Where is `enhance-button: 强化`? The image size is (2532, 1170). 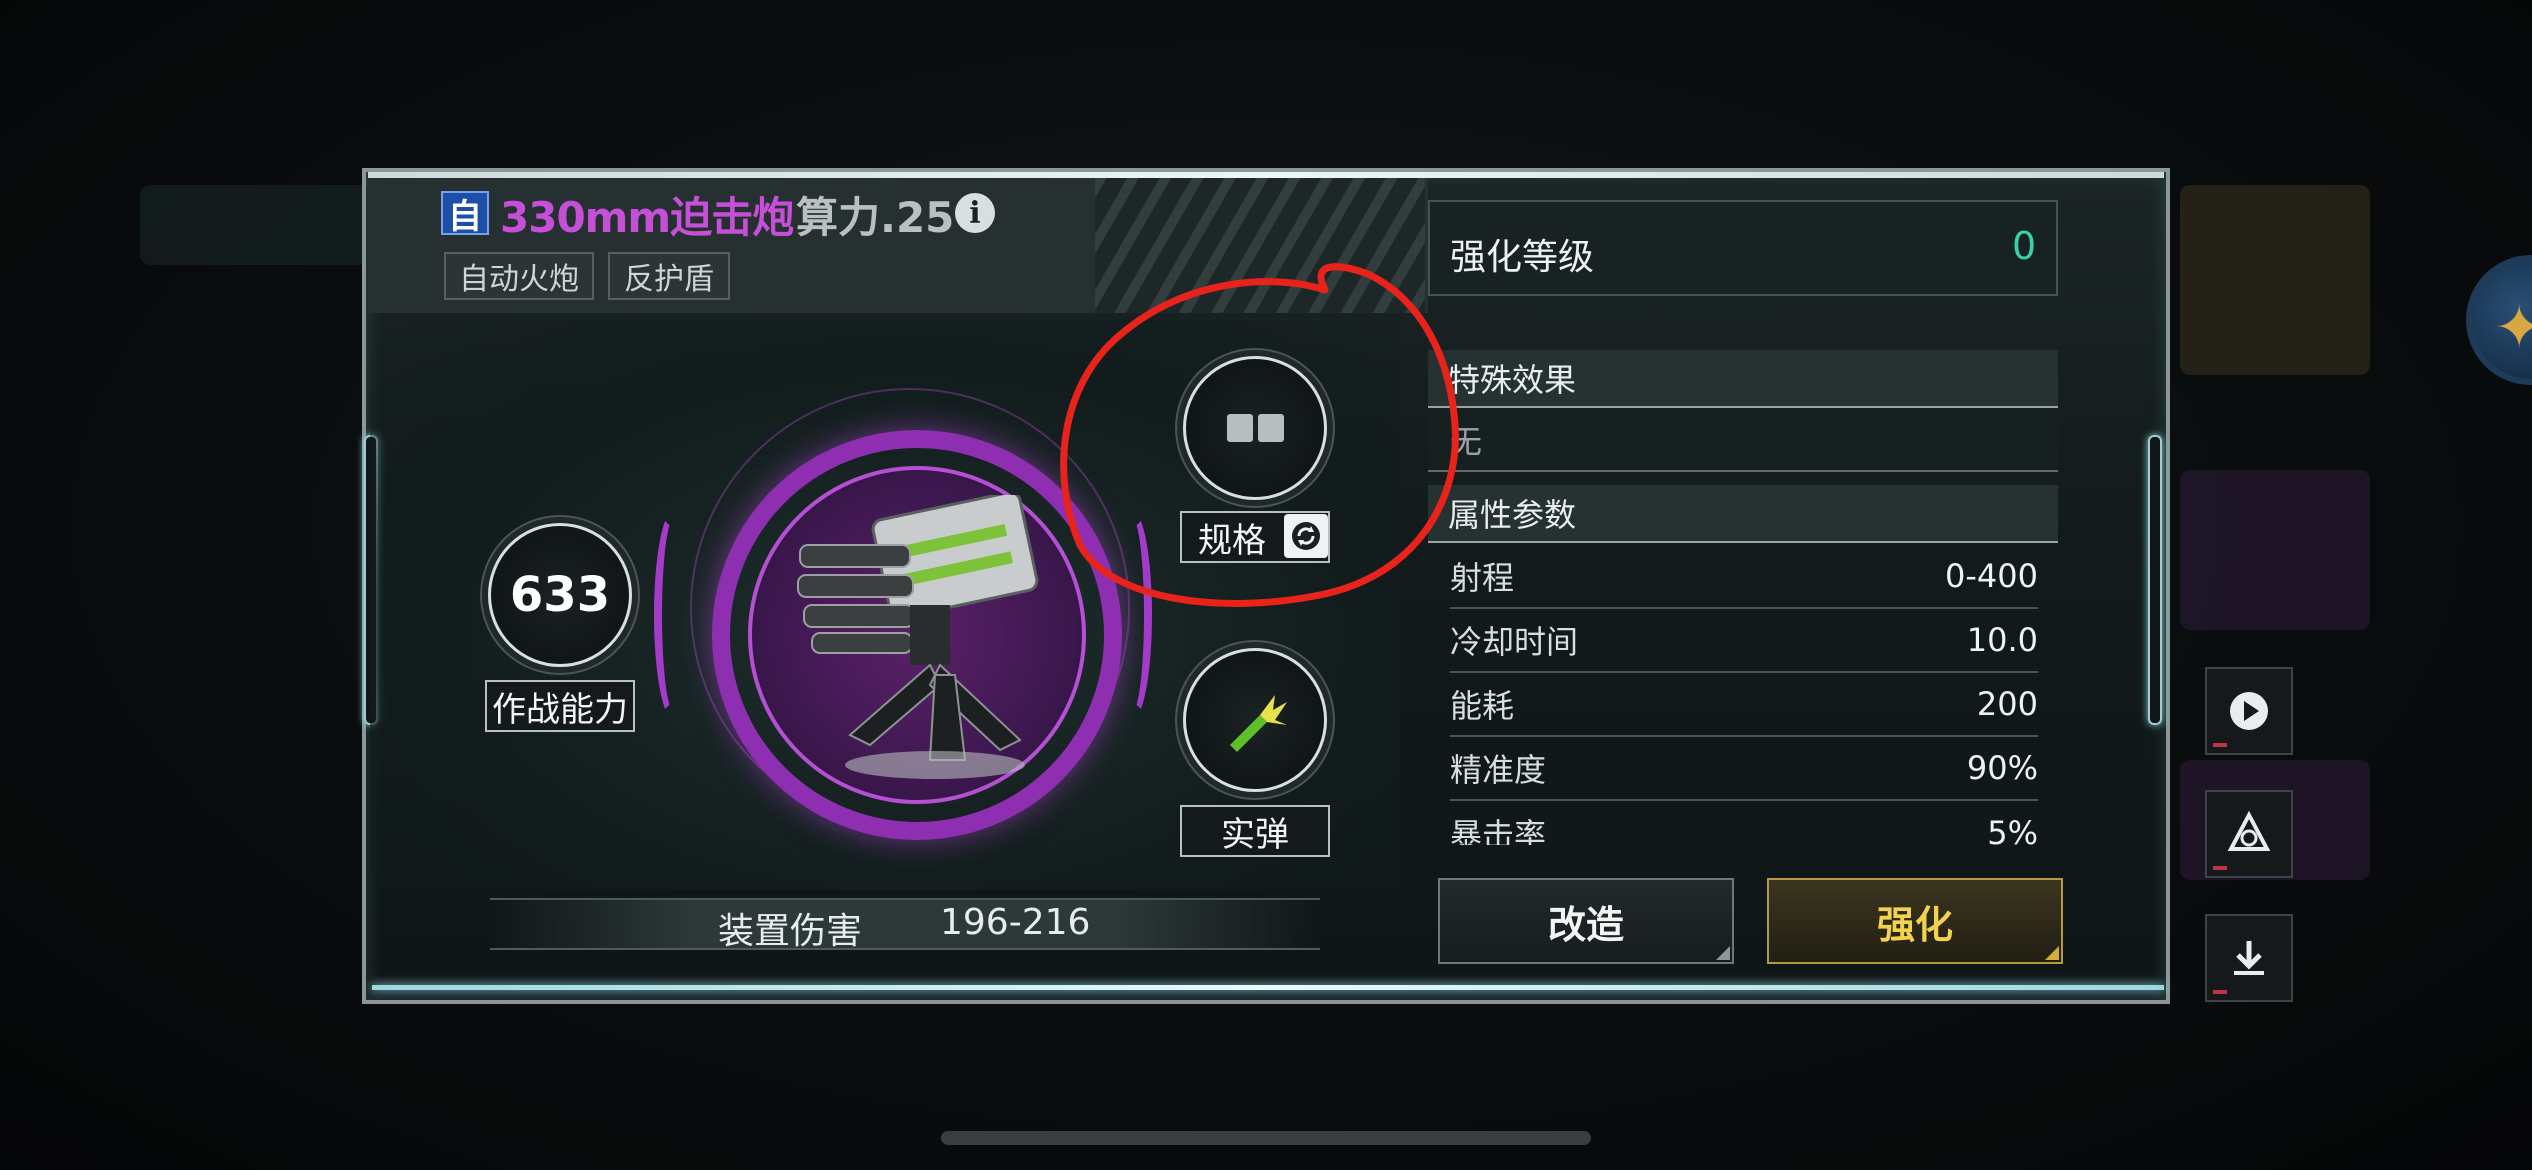 enhance-button: 强化 is located at coordinates (1915, 921).